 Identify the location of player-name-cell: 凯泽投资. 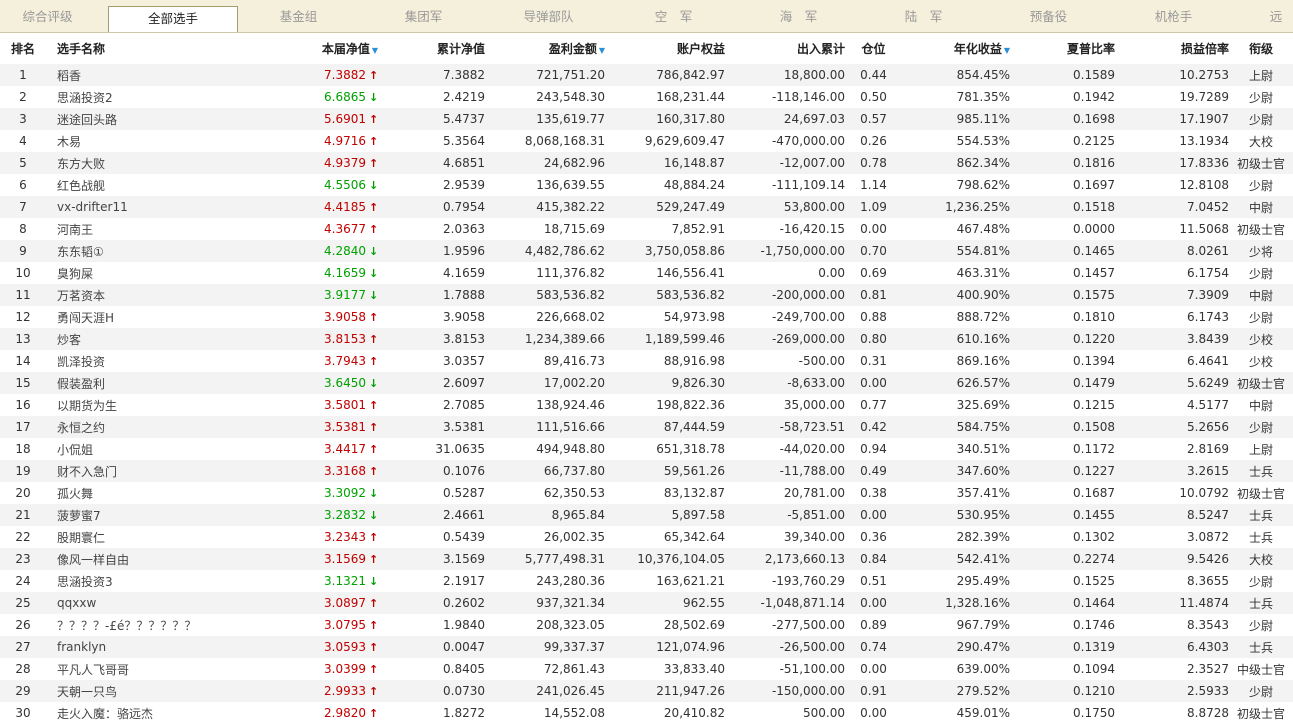
(121, 361).